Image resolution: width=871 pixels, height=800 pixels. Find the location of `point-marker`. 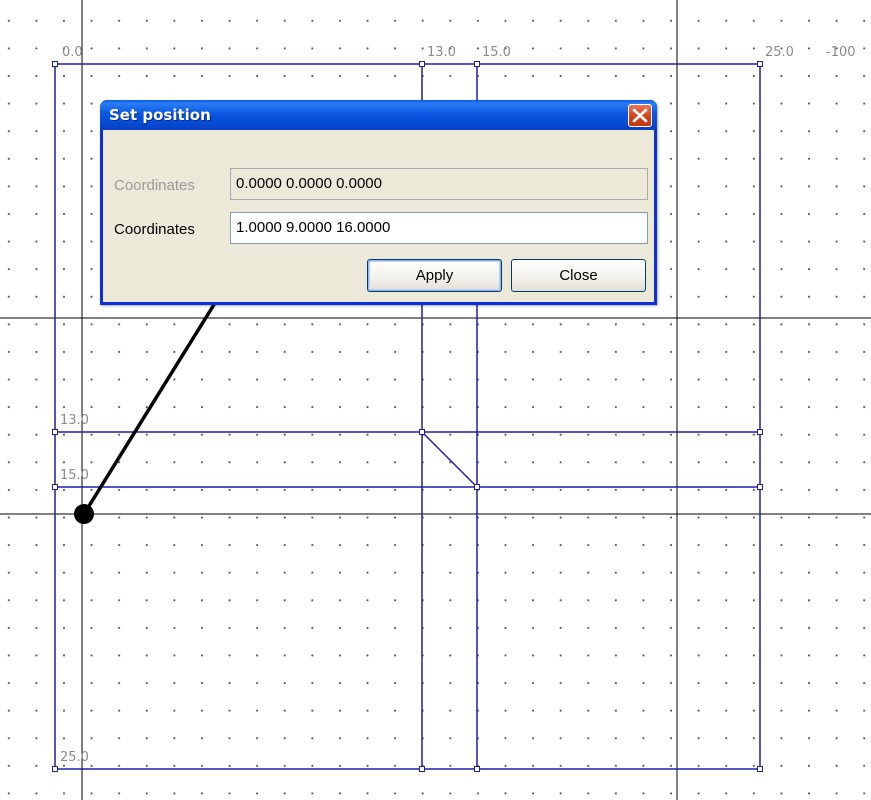

point-marker is located at coordinates (84, 514).